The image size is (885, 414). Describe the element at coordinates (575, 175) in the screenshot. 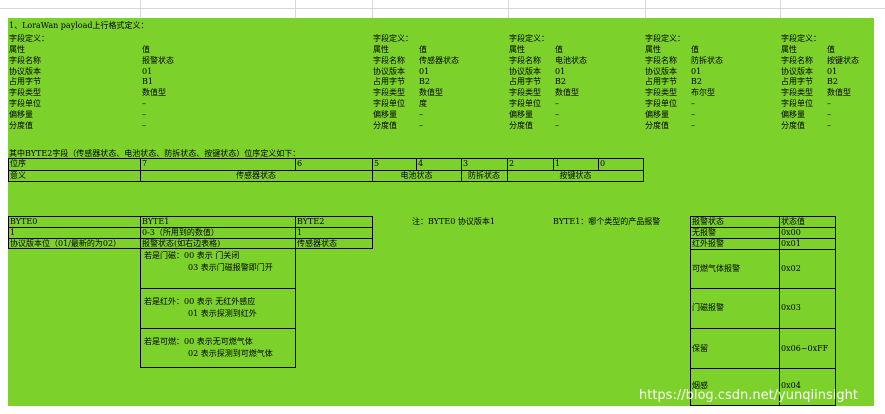

I see `meaning-cell: 按键状态` at that location.